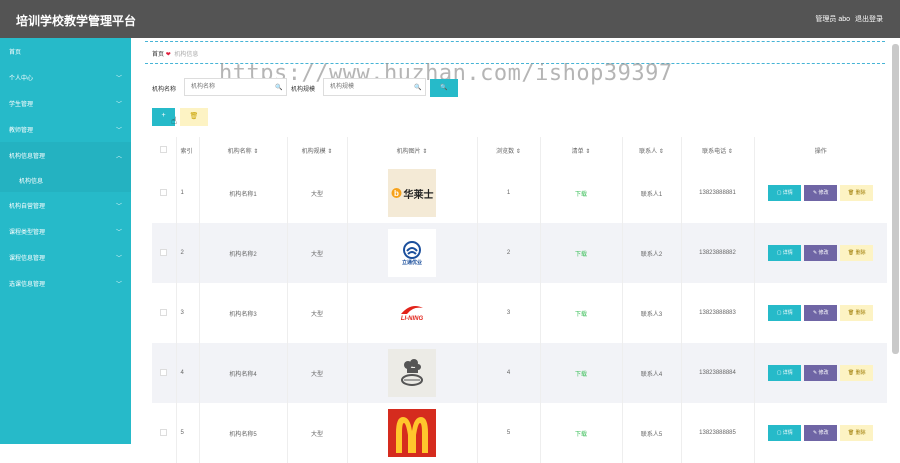 Image resolution: width=900 pixels, height=463 pixels. I want to click on header-list: 清单 ⇕, so click(581, 150).